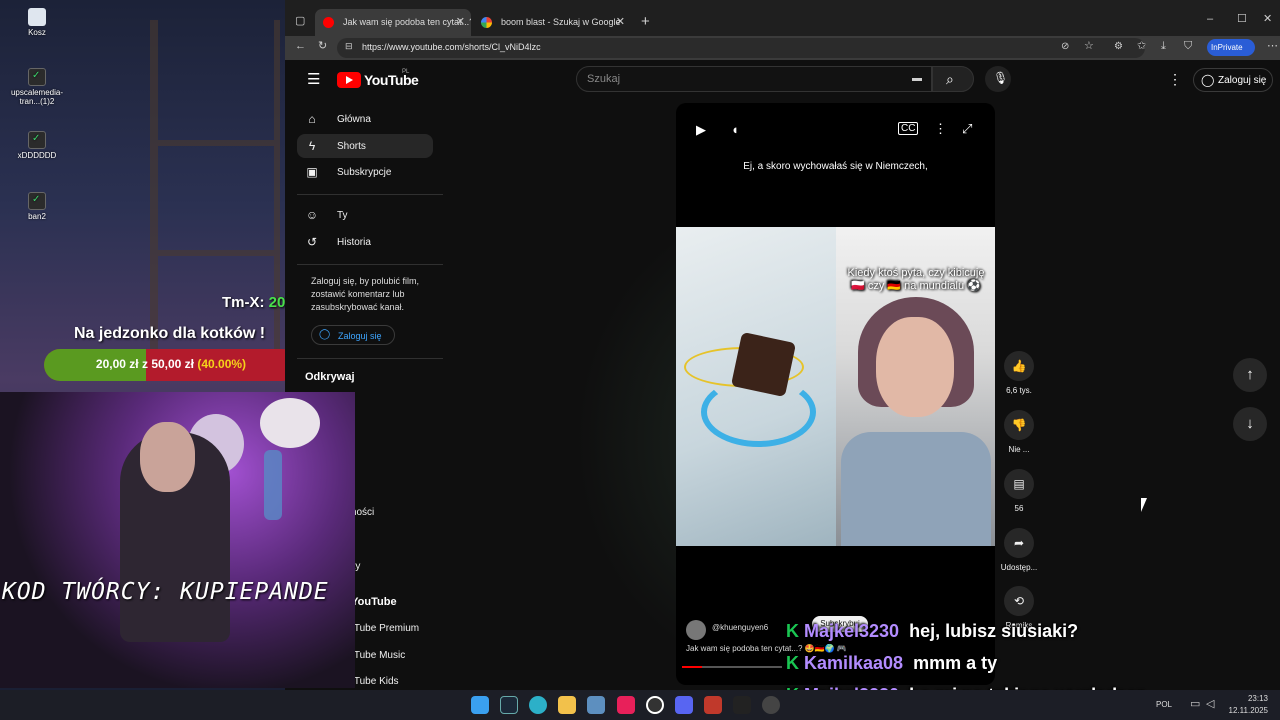 The width and height of the screenshot is (1280, 720). I want to click on clock-date: 12.11.2025, so click(1245, 710).